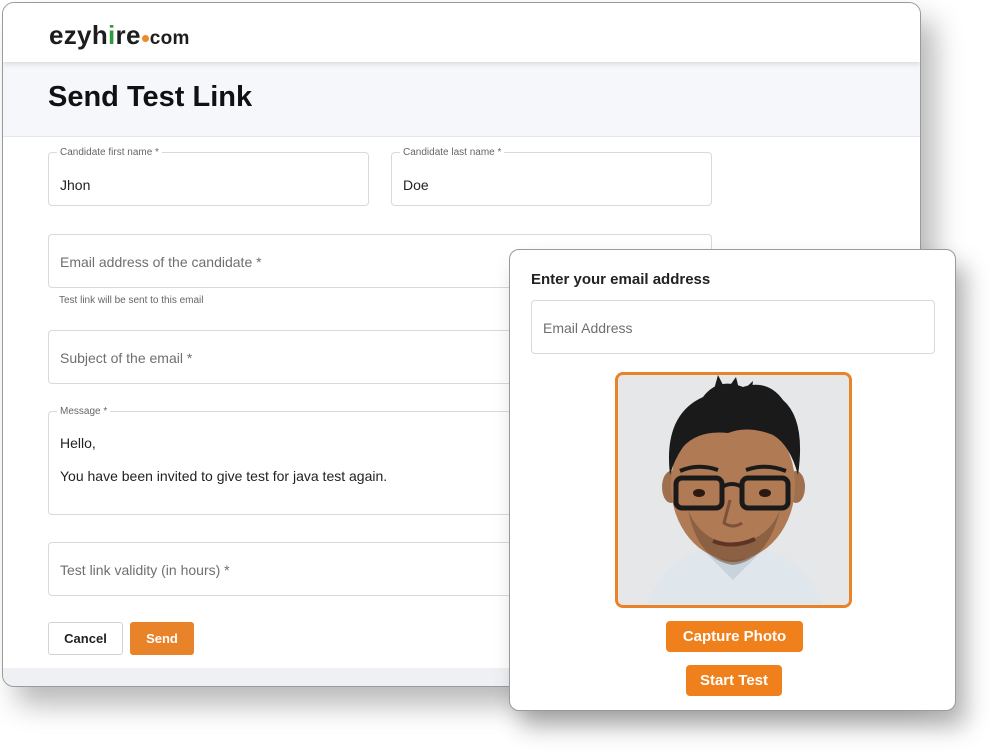  I want to click on logo-dot, so click(145, 38).